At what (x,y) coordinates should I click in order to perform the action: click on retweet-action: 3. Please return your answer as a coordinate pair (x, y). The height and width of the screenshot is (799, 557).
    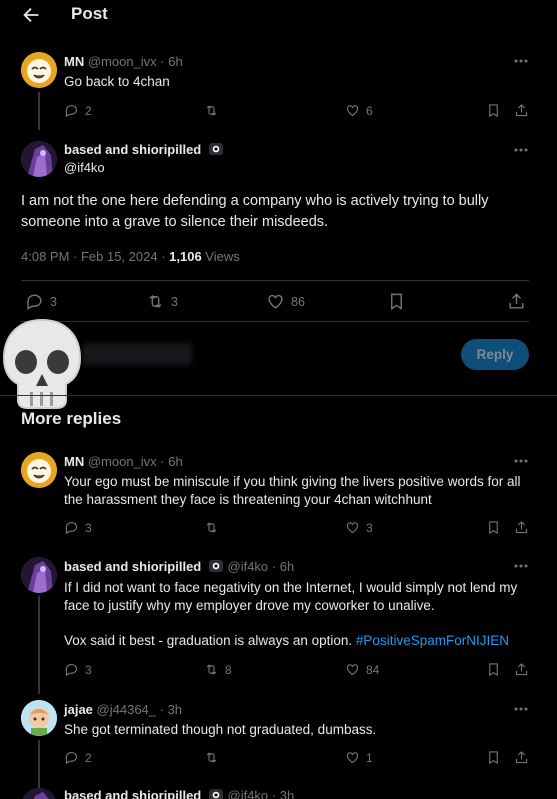
    Looking at the image, I should click on (162, 301).